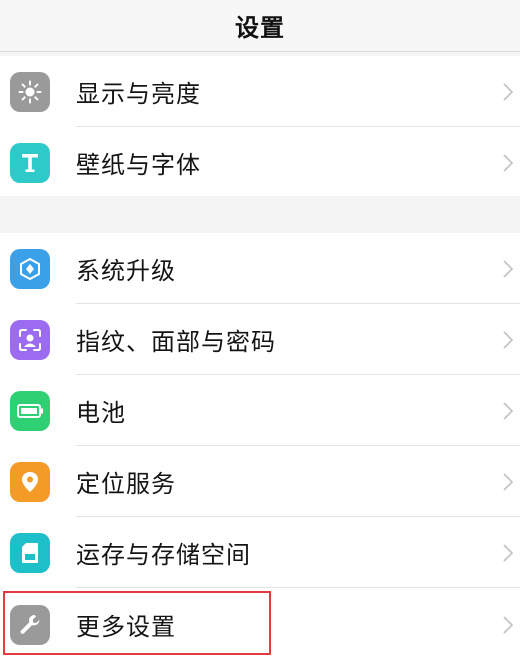  I want to click on page-title: 设置, so click(260, 28).